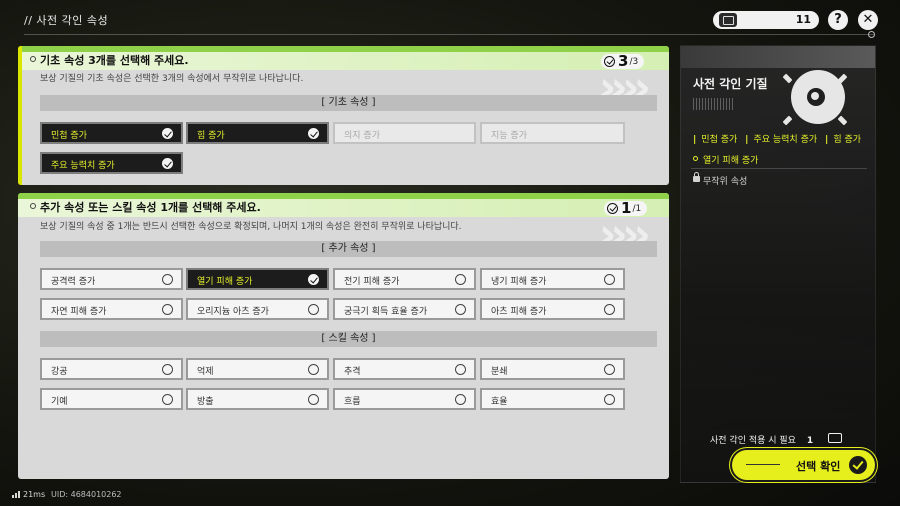 The image size is (900, 506). I want to click on option-skill-crush: 분쇄, so click(552, 369).